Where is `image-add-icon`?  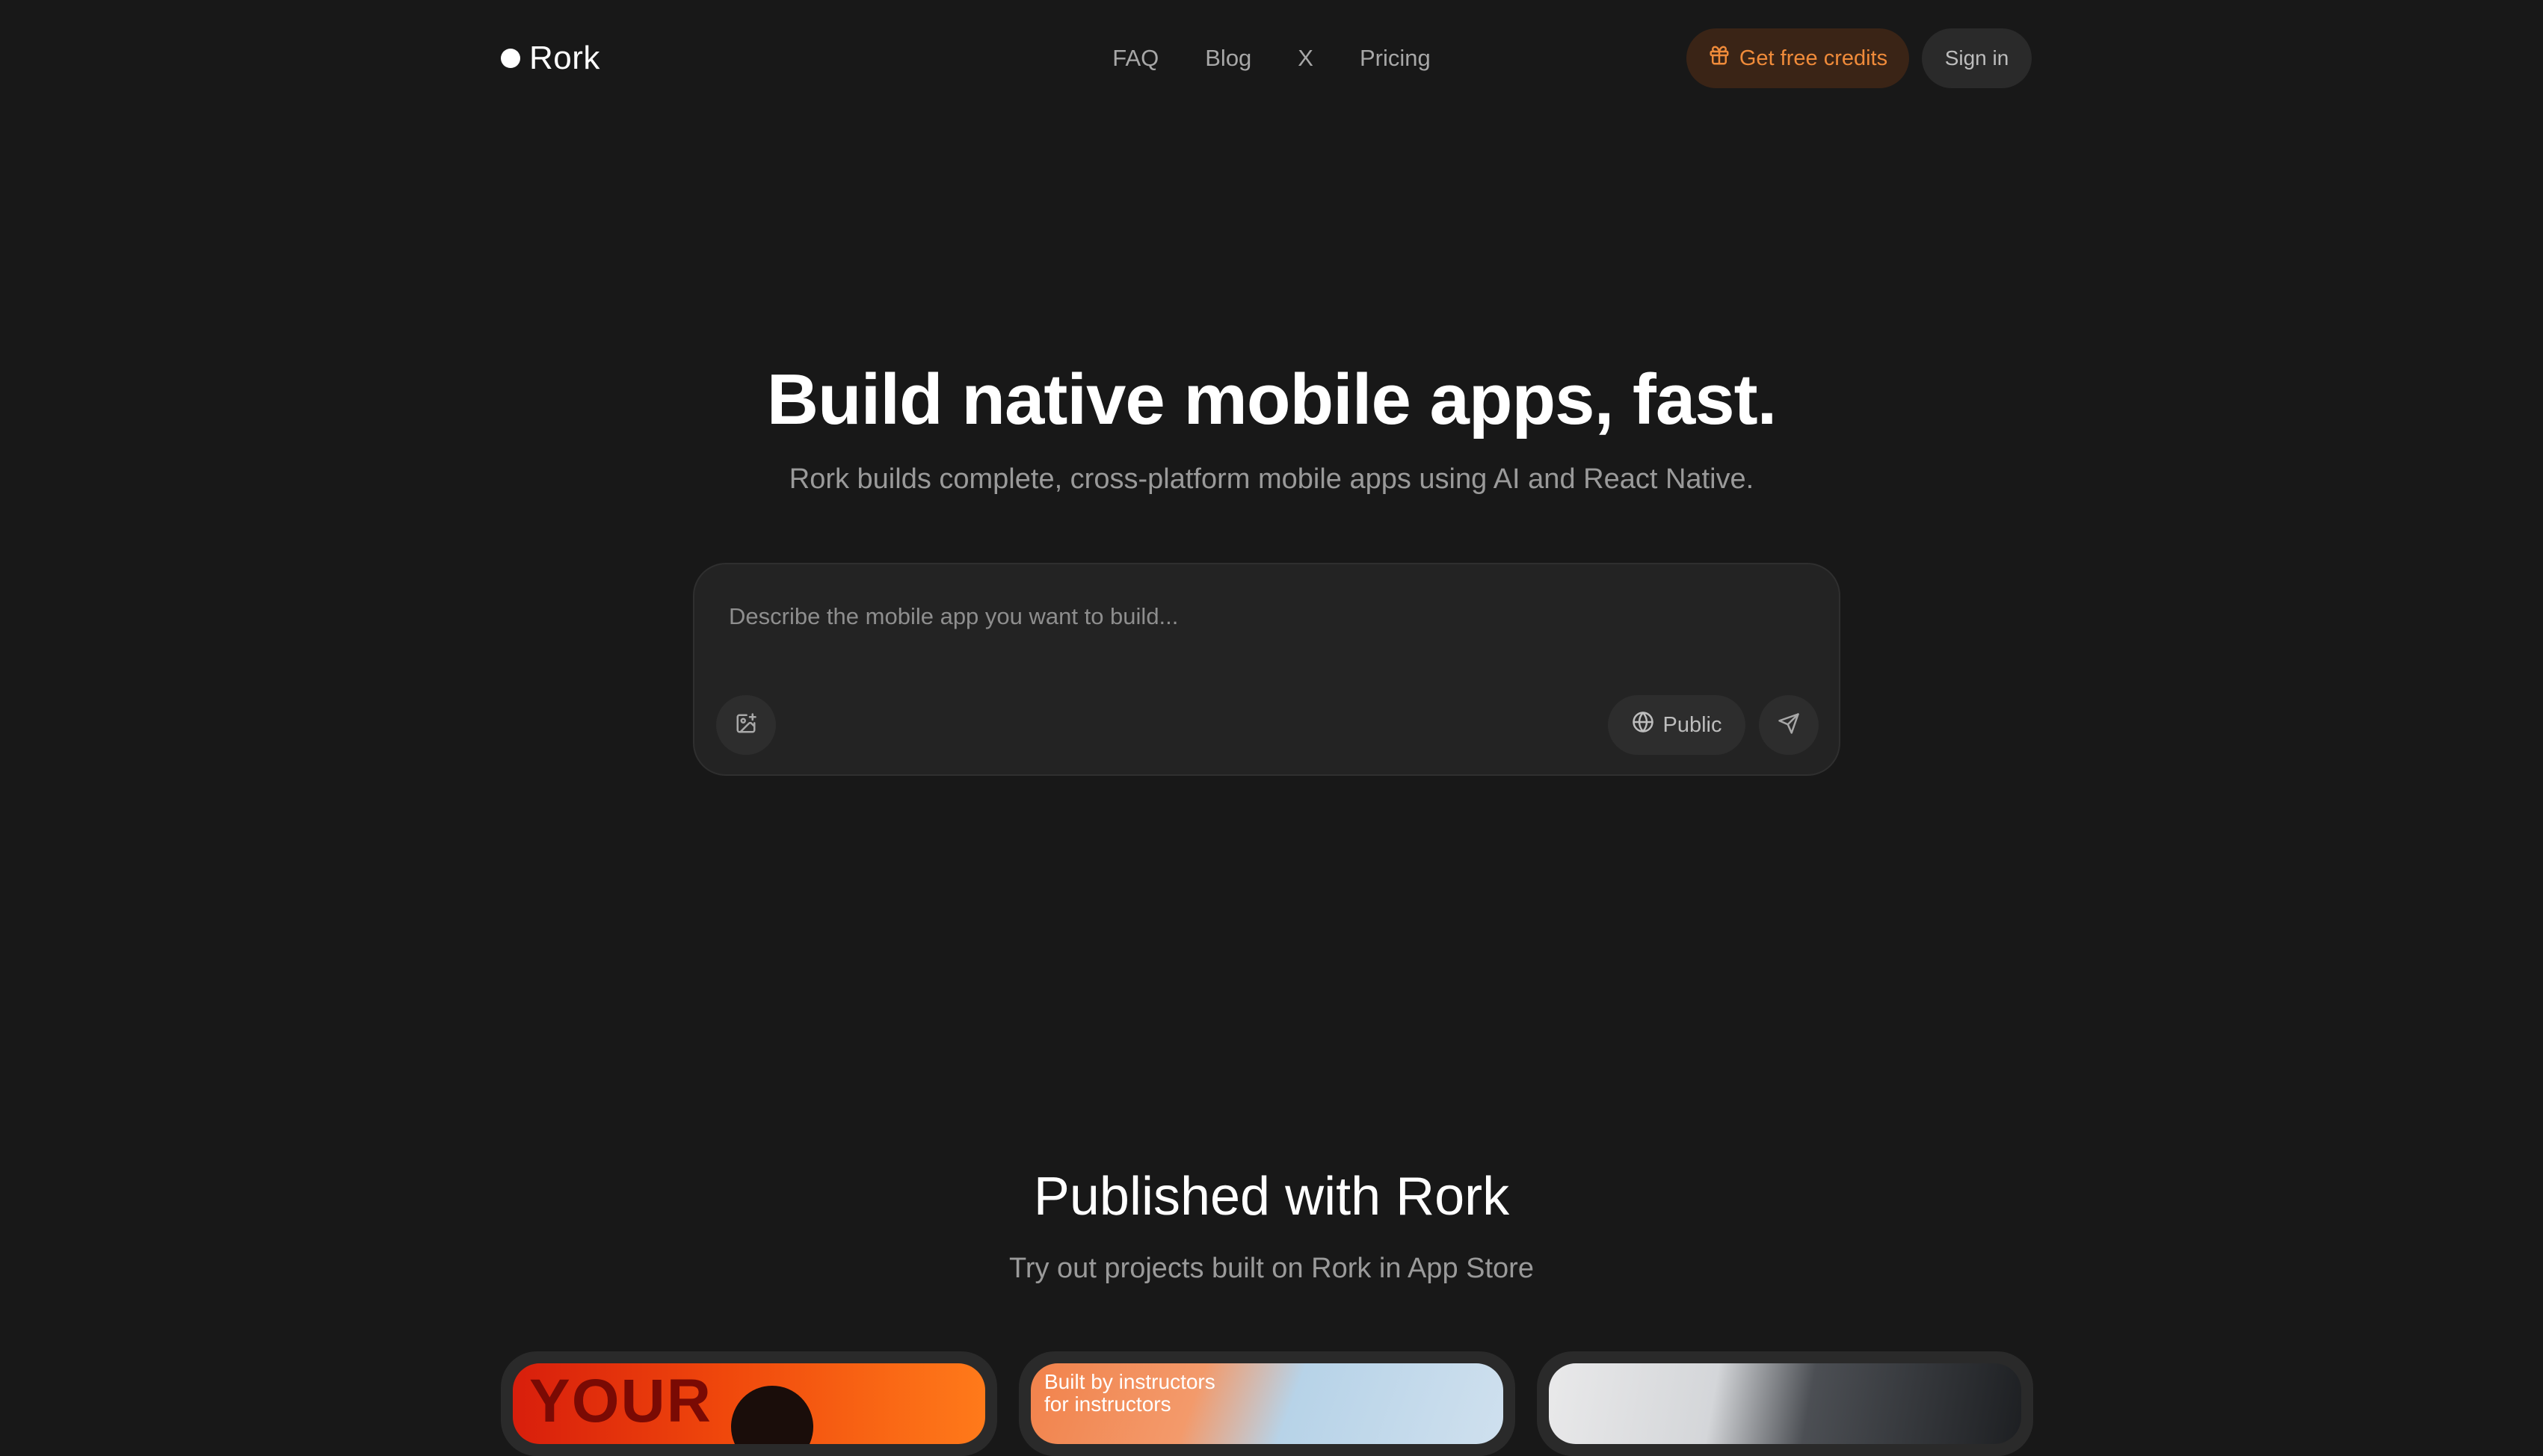 image-add-icon is located at coordinates (746, 725).